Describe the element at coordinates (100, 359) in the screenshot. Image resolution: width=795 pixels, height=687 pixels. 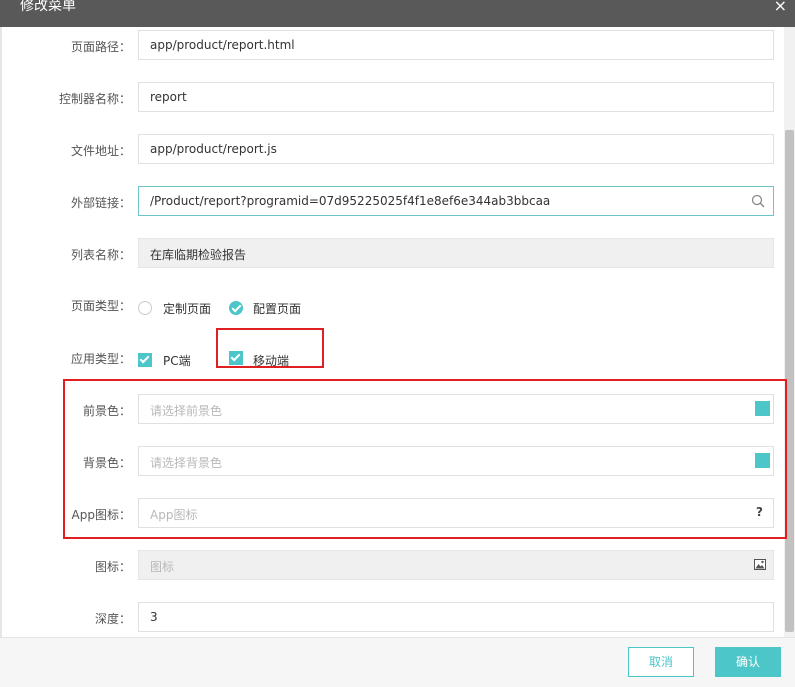
I see `app-type-label: 应用类型：` at that location.